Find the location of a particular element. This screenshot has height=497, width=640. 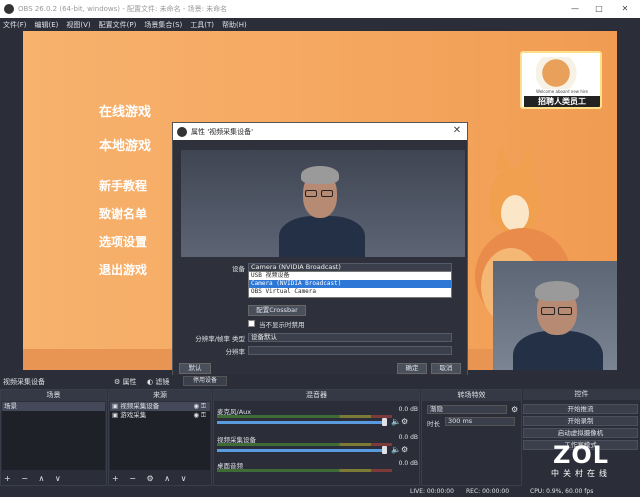

minimize-button: — is located at coordinates (575, 9).